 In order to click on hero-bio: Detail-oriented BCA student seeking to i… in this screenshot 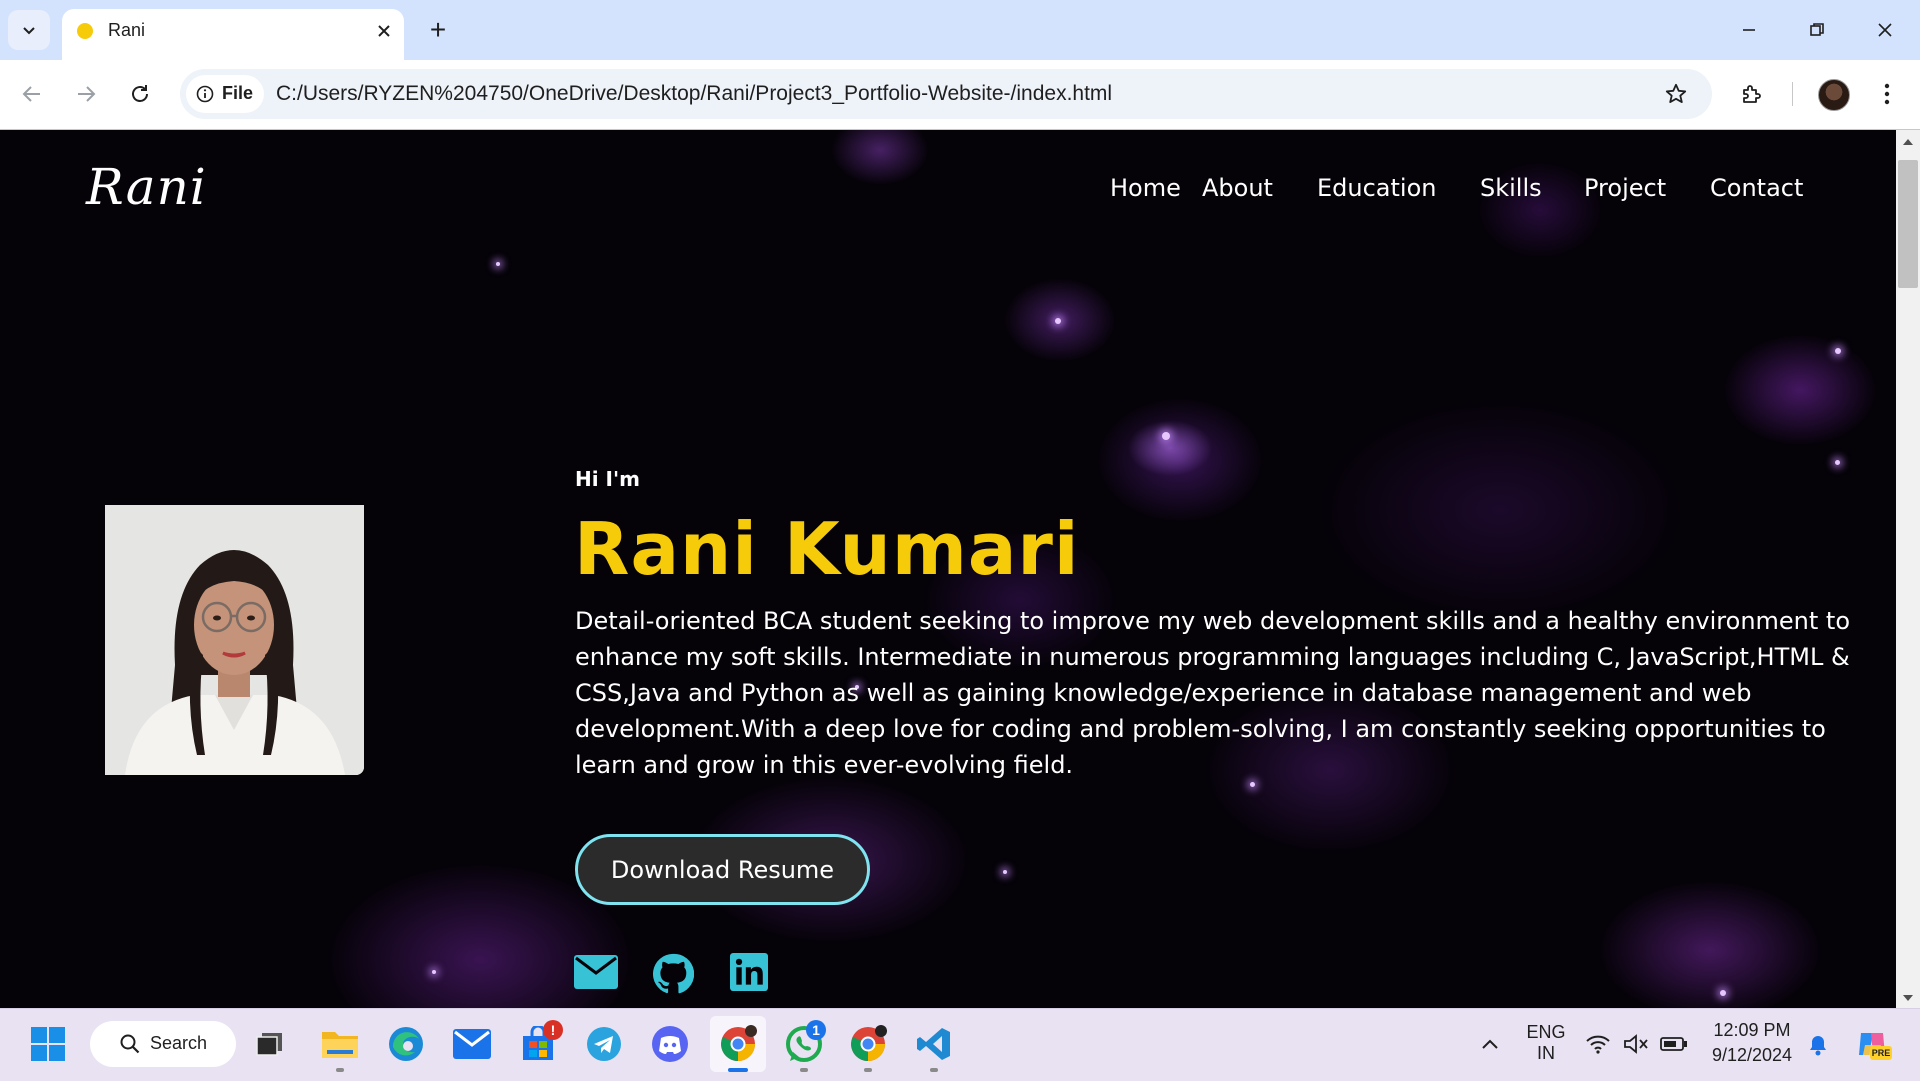, I will do `click(1213, 693)`.